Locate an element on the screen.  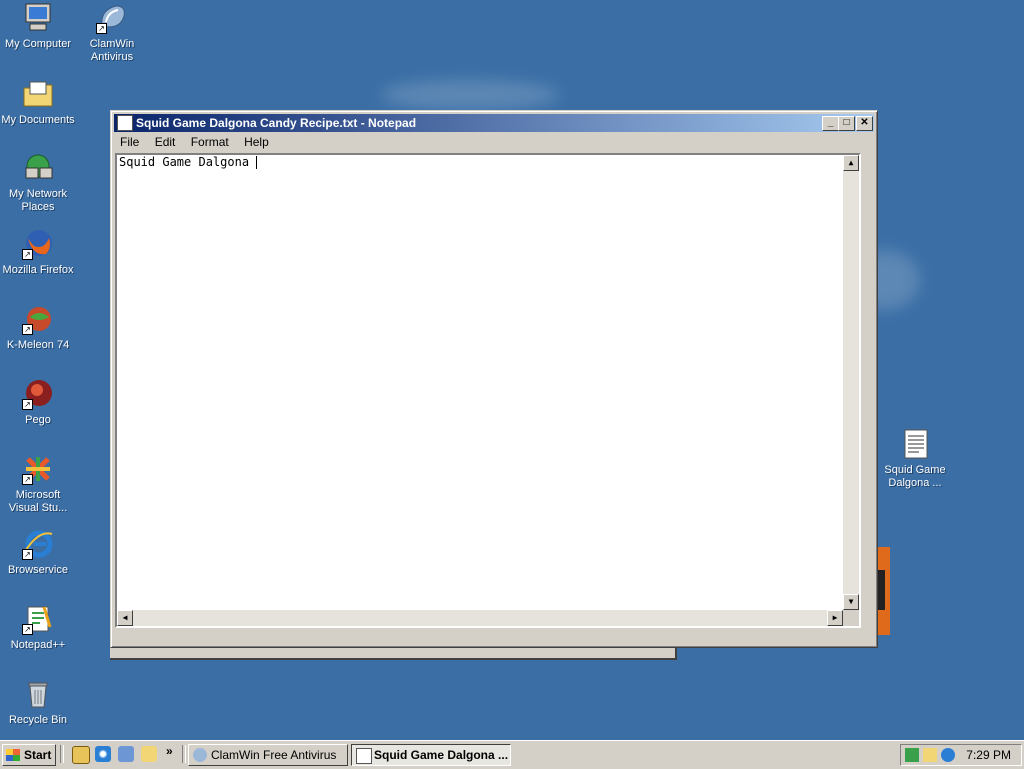
desktop-icon-k-meleon: ↗ K-Meleon 74 is located at coordinates (38, 327).